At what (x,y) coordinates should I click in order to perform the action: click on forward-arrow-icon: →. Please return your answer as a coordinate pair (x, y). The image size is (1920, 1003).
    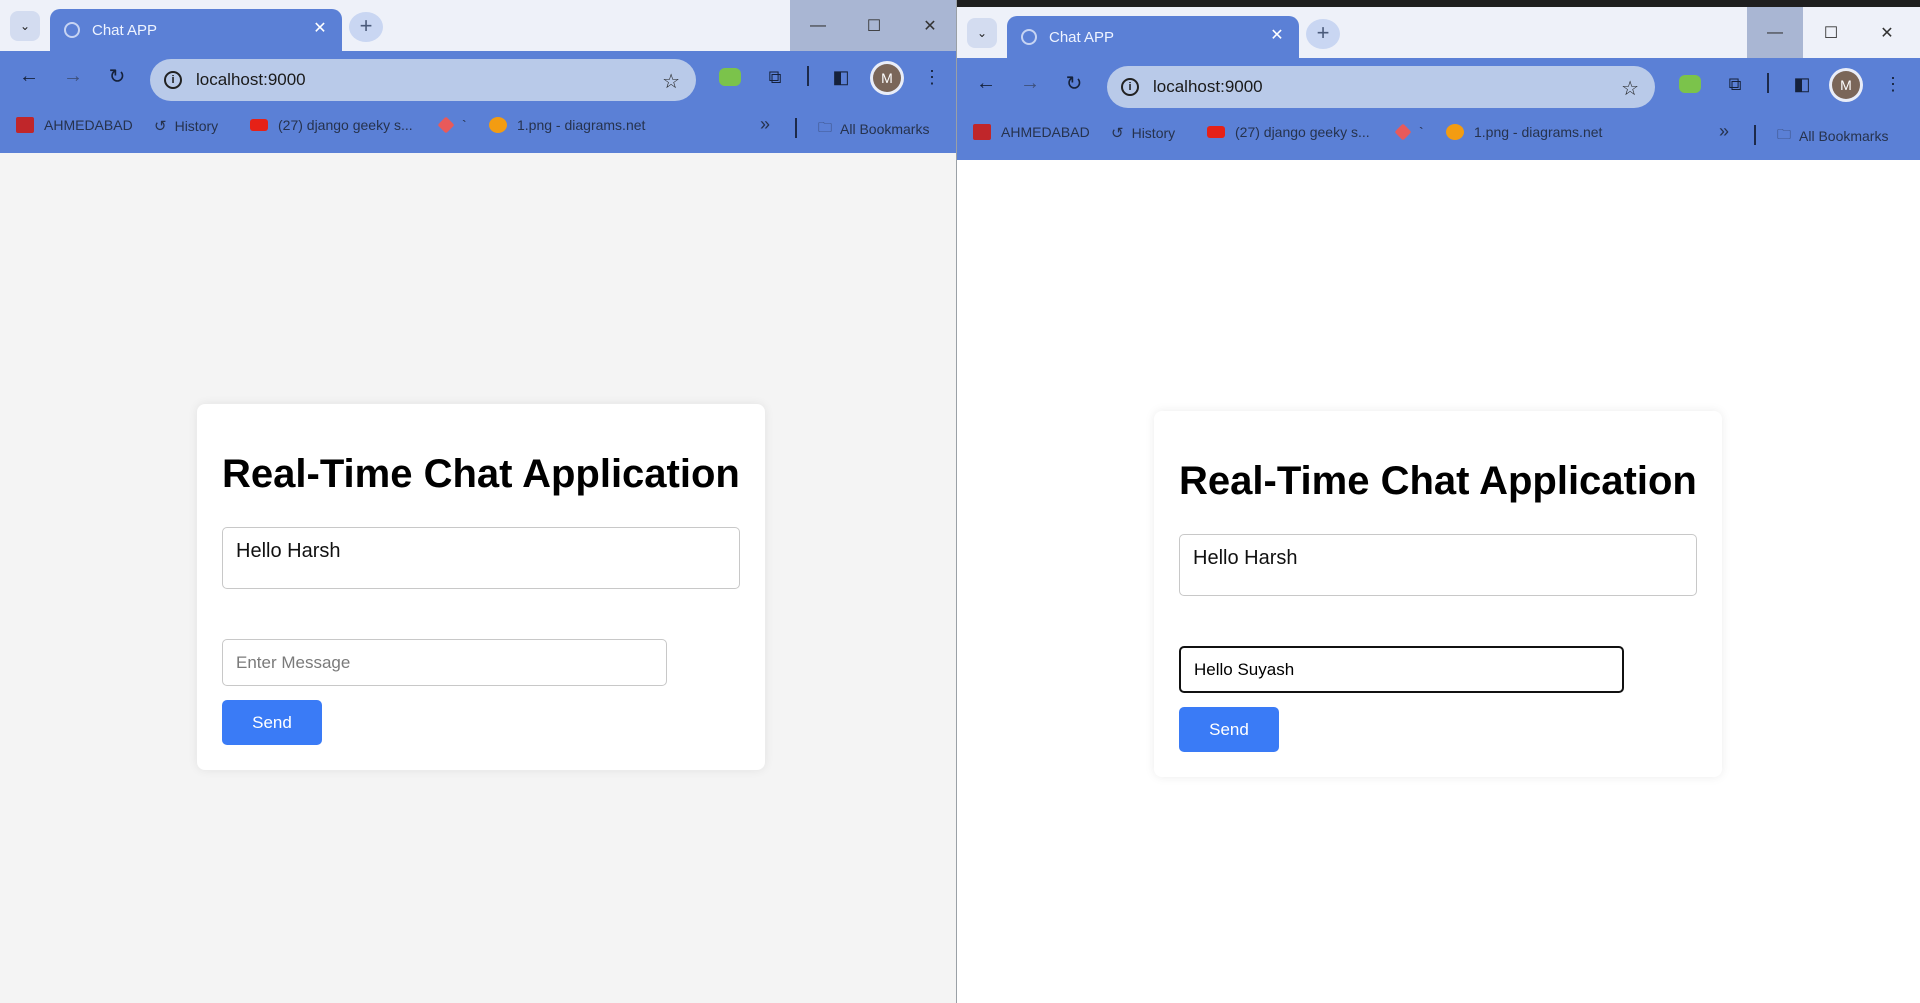
    Looking at the image, I should click on (73, 75).